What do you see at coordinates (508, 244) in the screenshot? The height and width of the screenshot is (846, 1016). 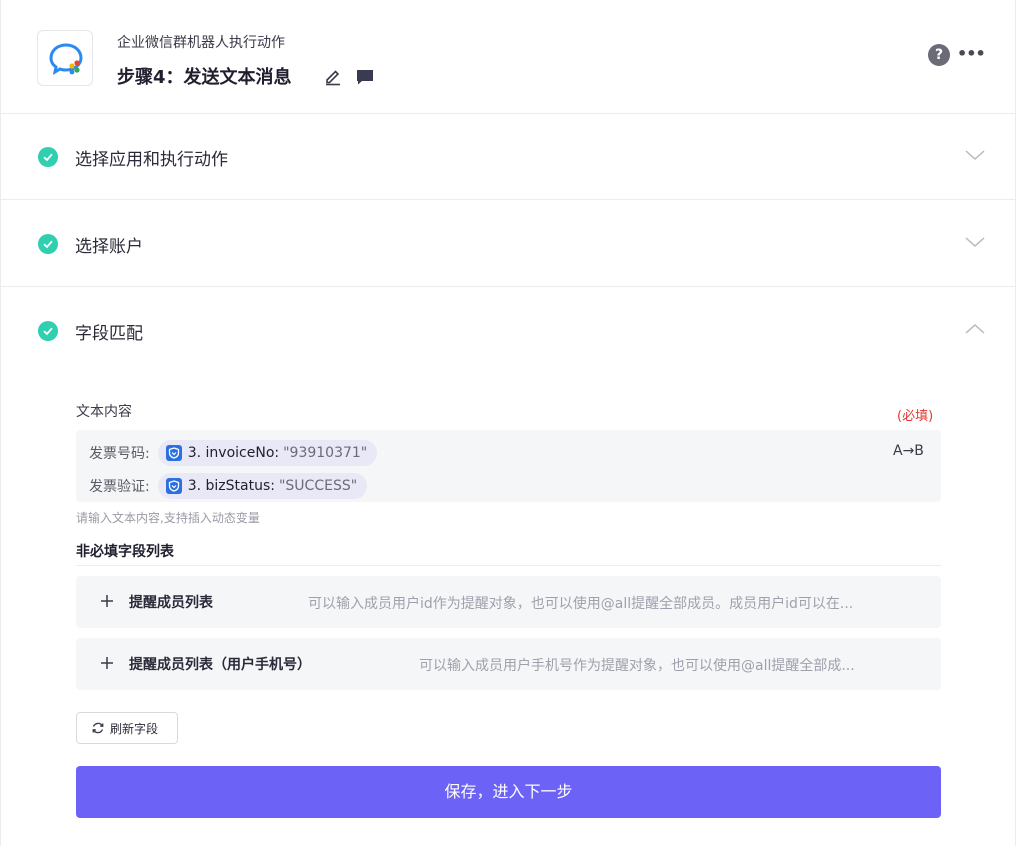 I see `section-select-account: 选择账户` at bounding box center [508, 244].